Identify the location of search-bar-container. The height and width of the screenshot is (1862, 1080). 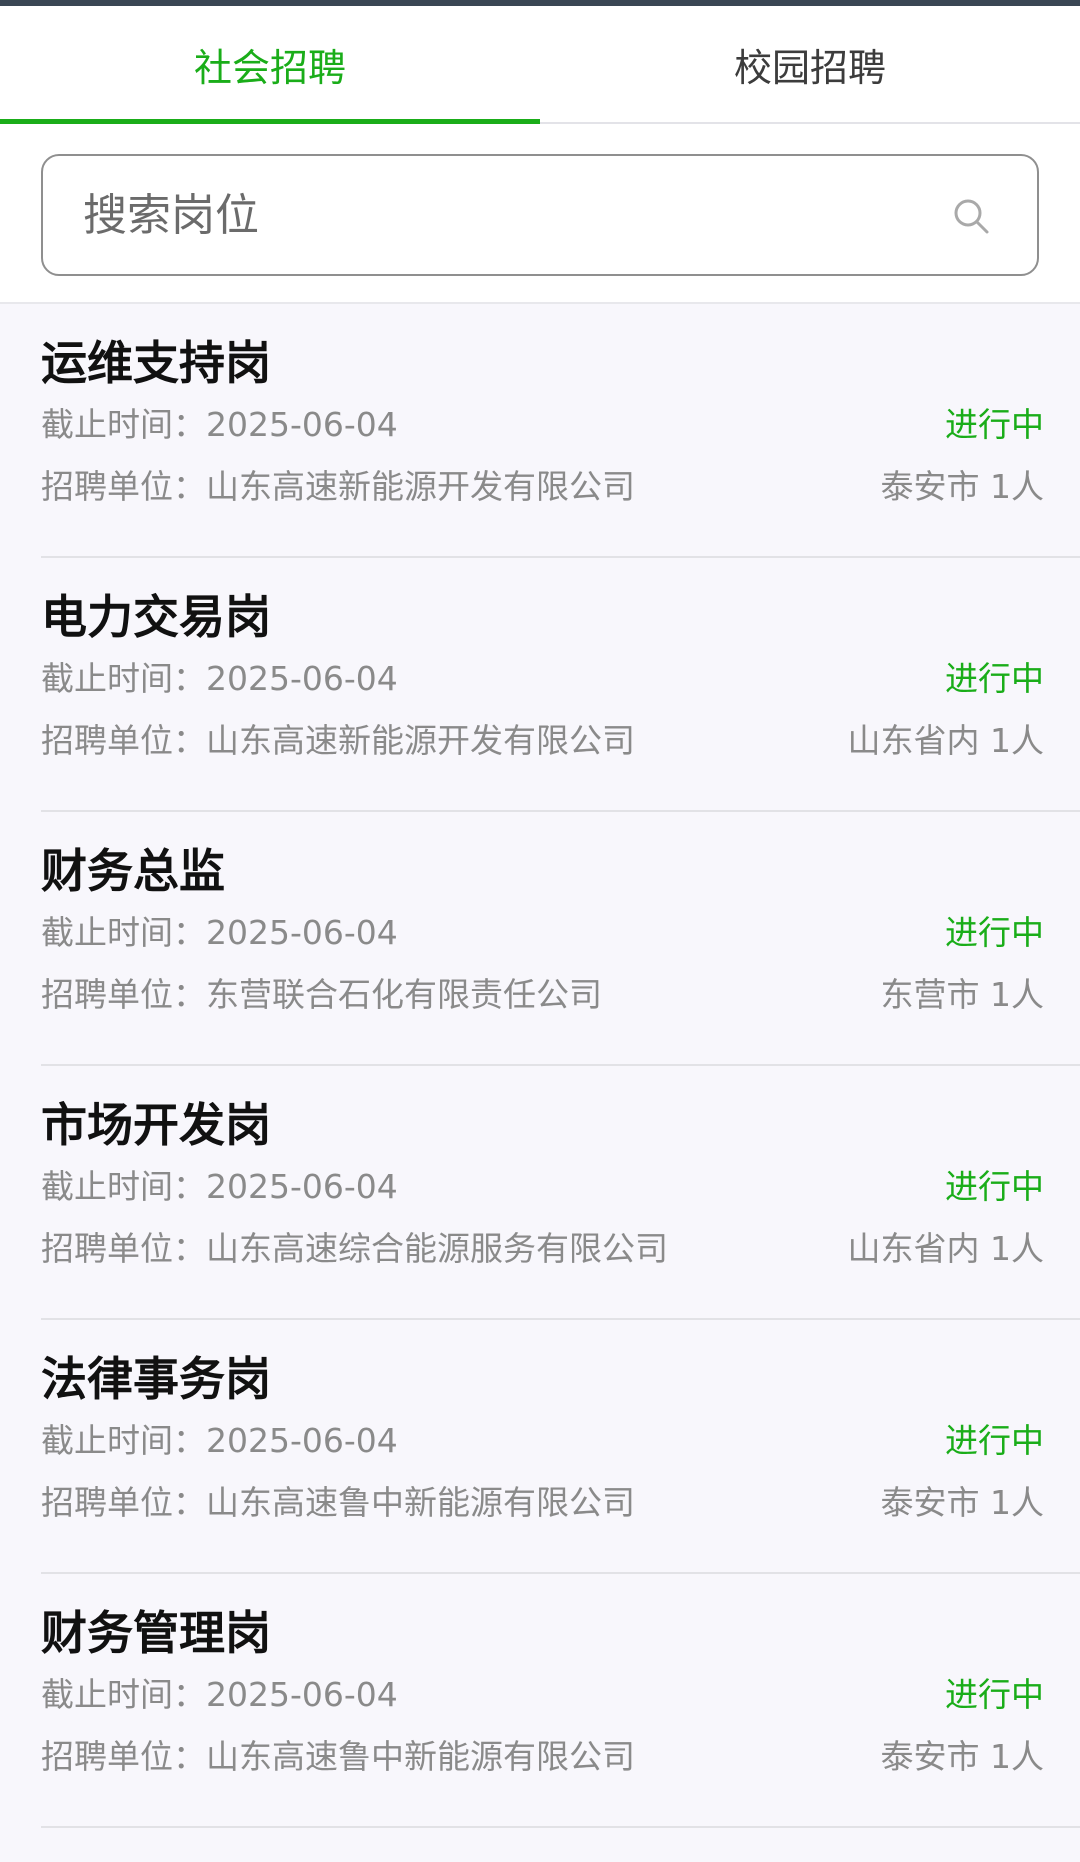
(540, 214).